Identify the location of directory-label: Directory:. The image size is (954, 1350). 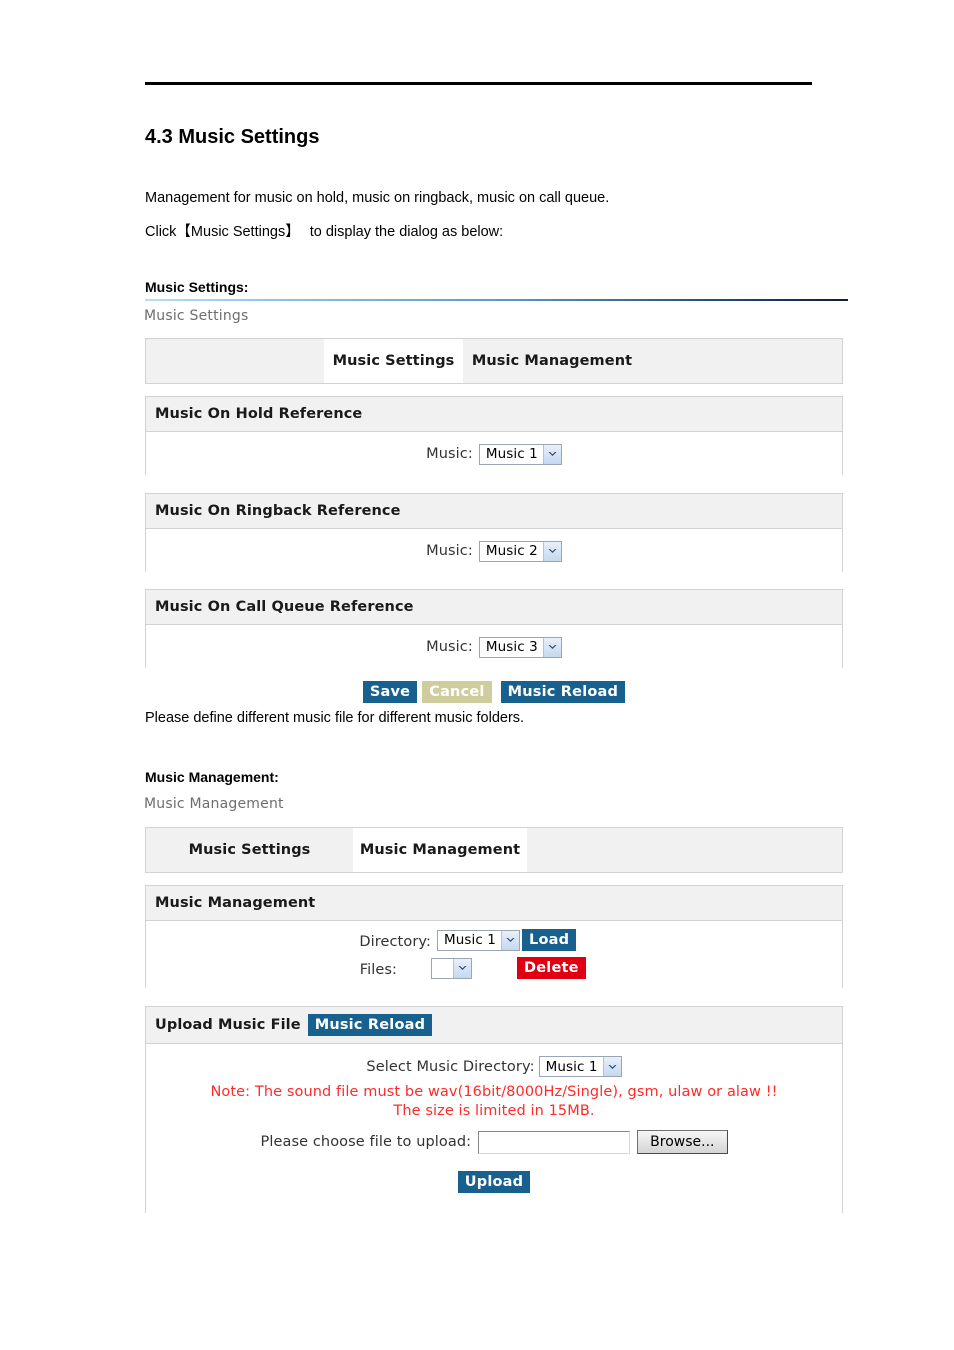
(395, 941).